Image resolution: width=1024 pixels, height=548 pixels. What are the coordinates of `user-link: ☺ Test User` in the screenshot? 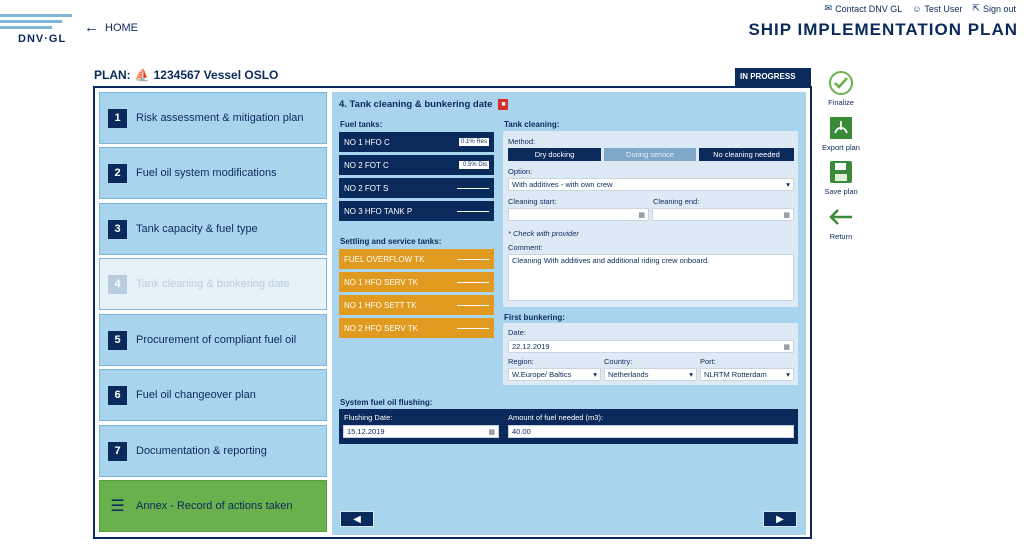 It's located at (937, 8).